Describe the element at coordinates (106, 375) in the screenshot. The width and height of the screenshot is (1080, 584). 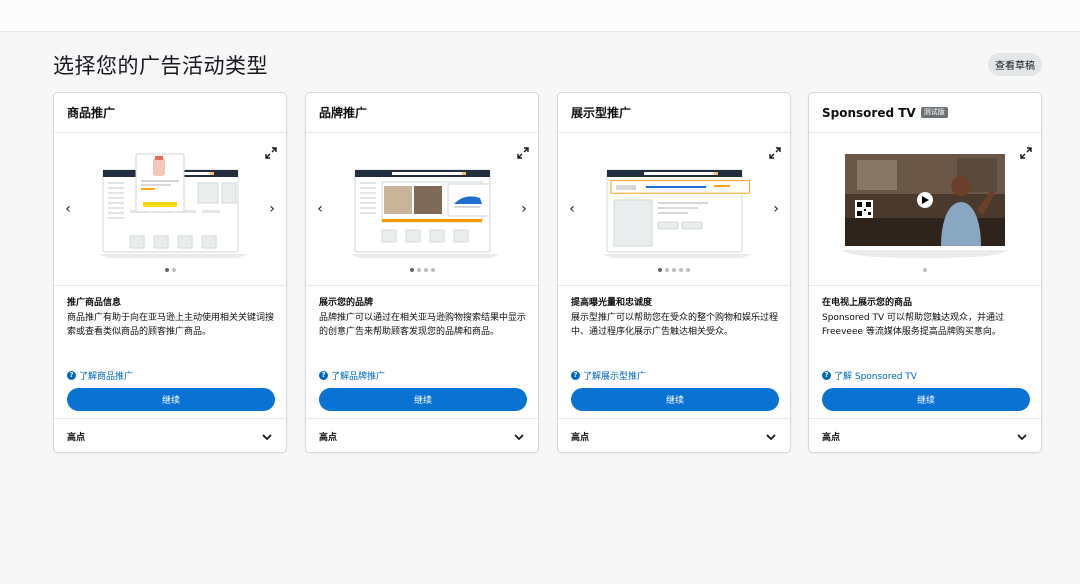
I see `learn-more-text: 了解商品推广` at that location.